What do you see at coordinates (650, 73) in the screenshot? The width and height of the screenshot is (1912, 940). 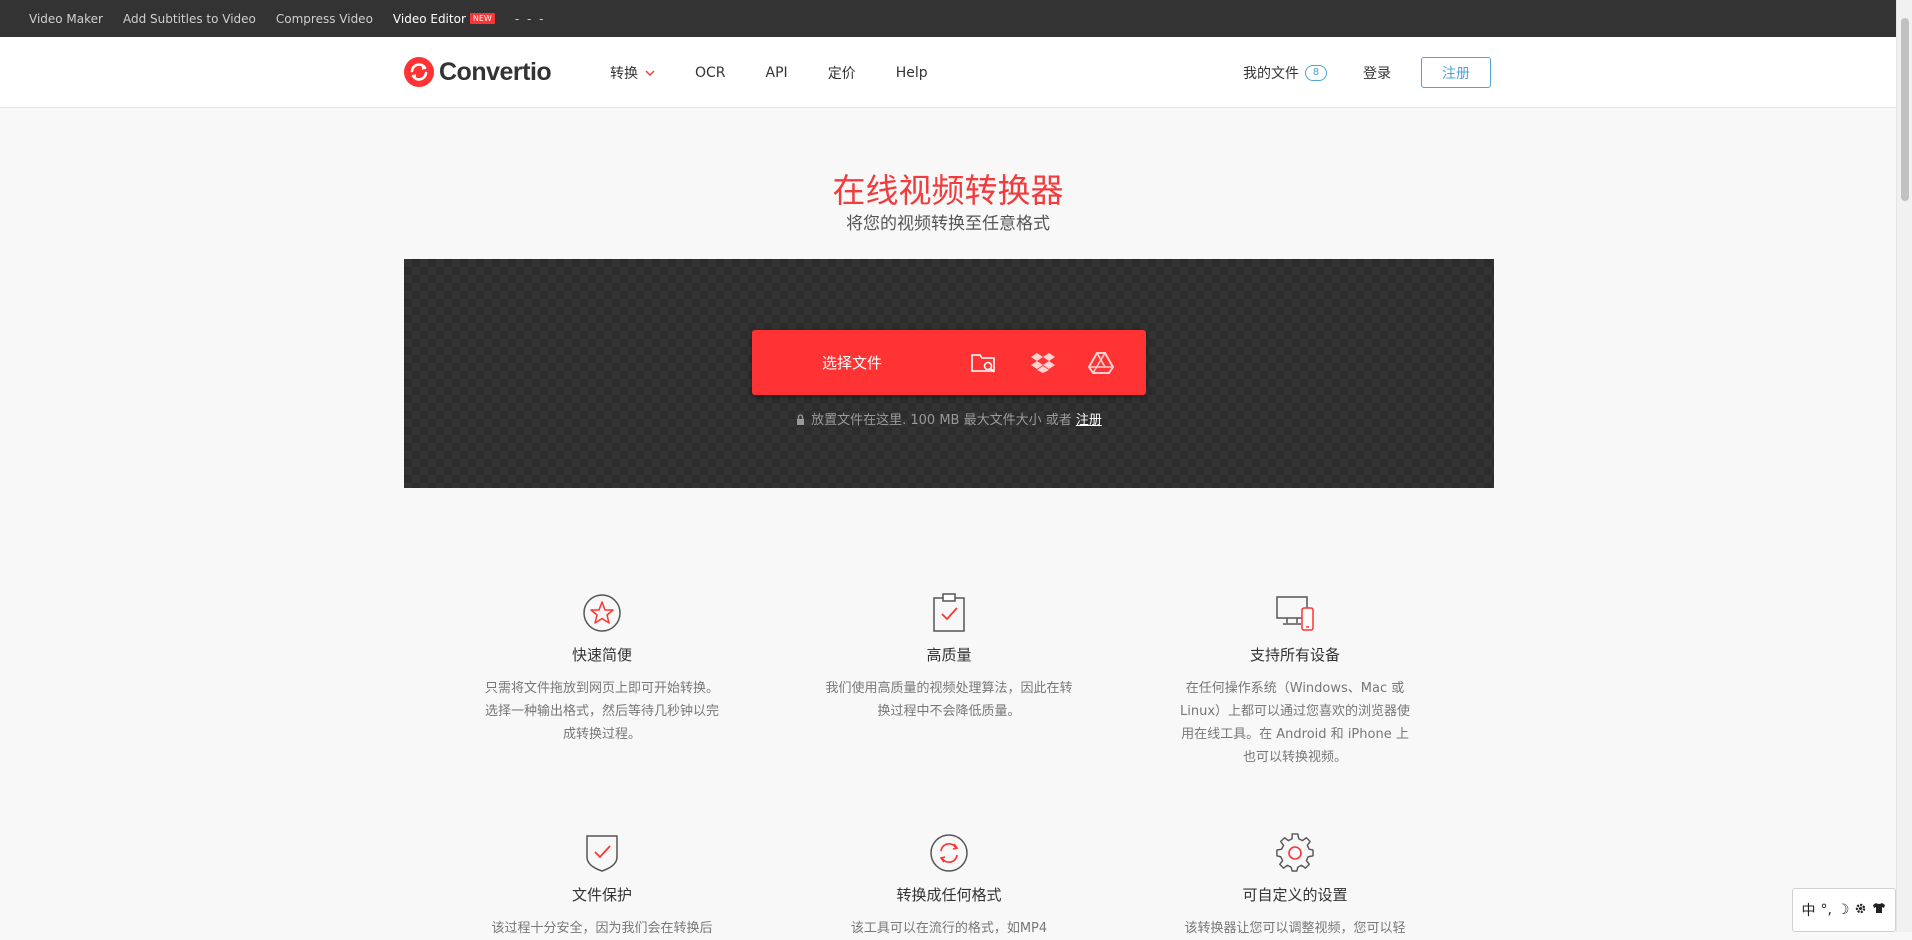 I see `chevron-down-icon` at bounding box center [650, 73].